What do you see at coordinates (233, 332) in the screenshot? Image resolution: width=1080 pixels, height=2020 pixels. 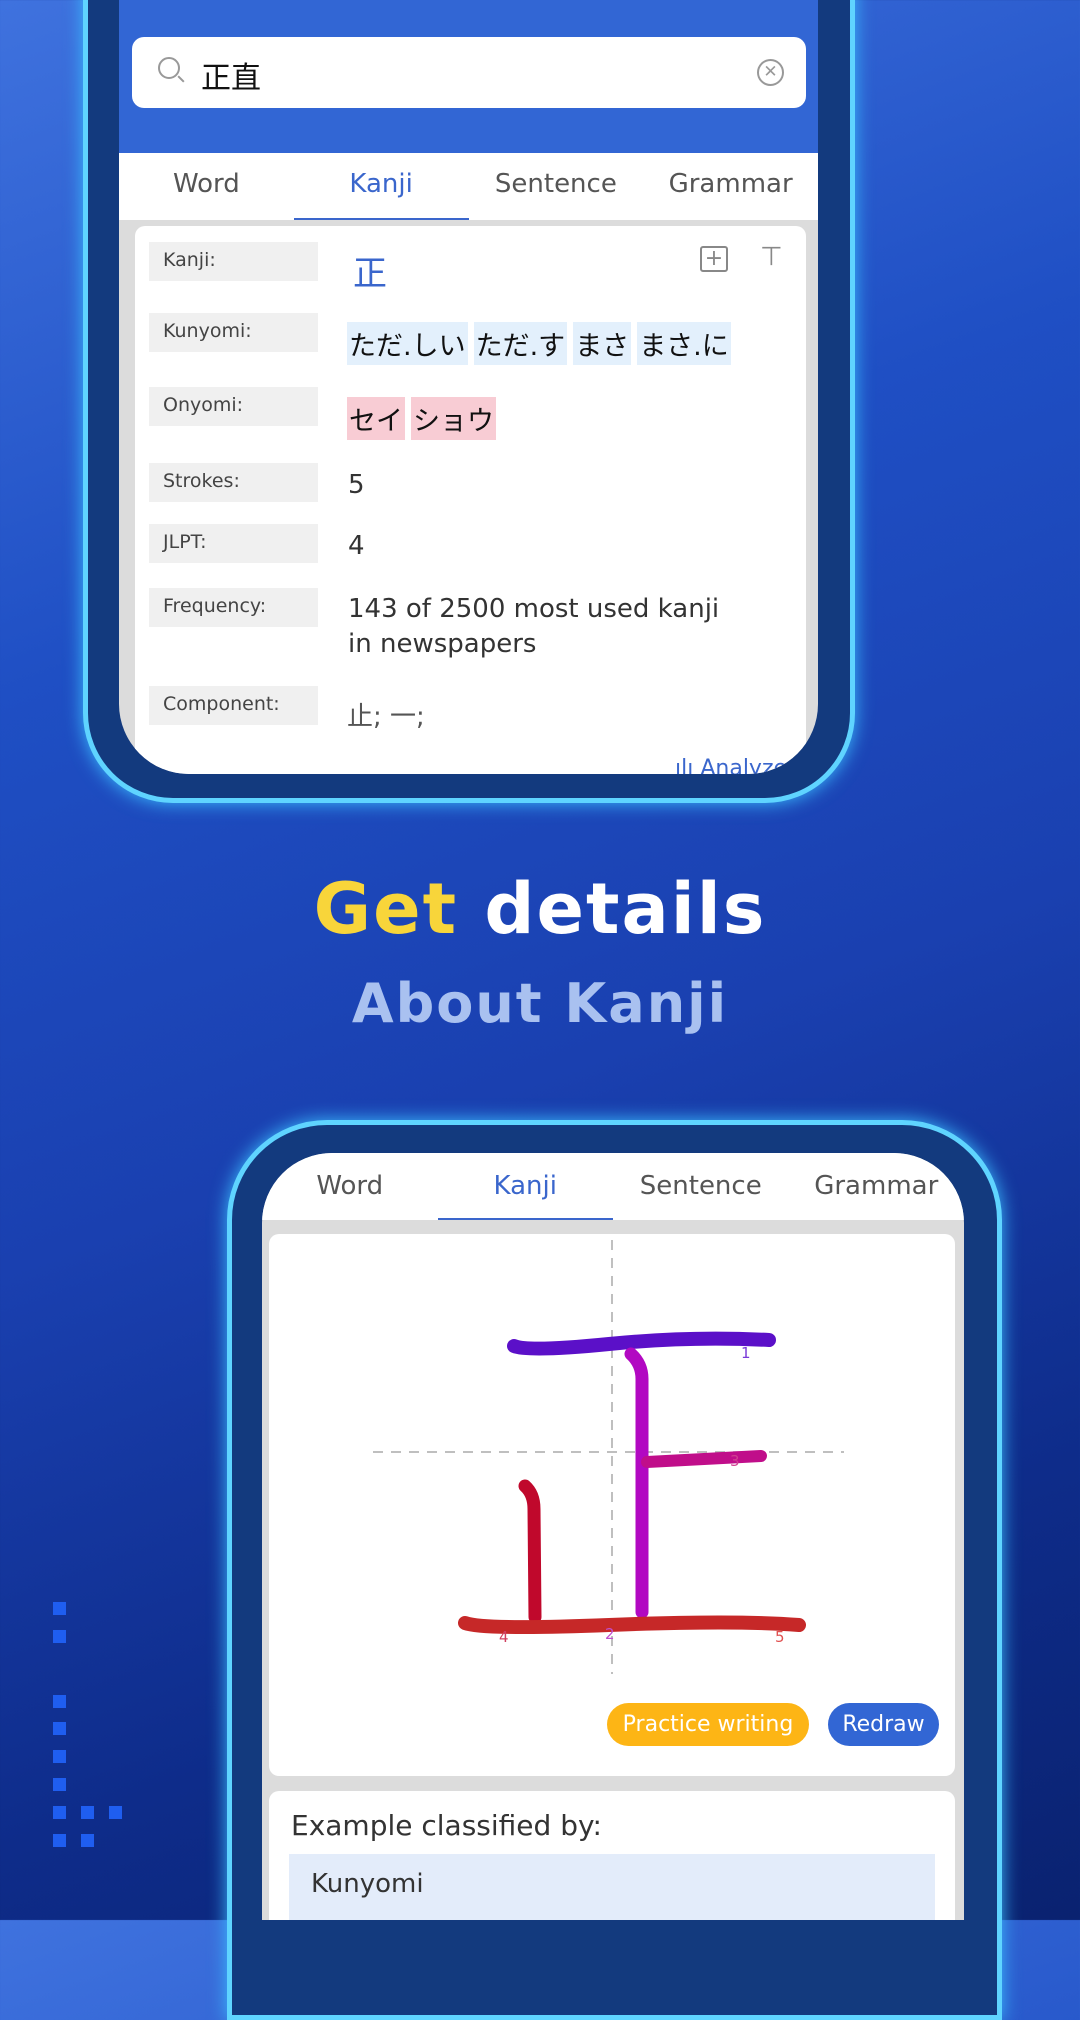 I see `kunyomi-label: Kunyomi:` at bounding box center [233, 332].